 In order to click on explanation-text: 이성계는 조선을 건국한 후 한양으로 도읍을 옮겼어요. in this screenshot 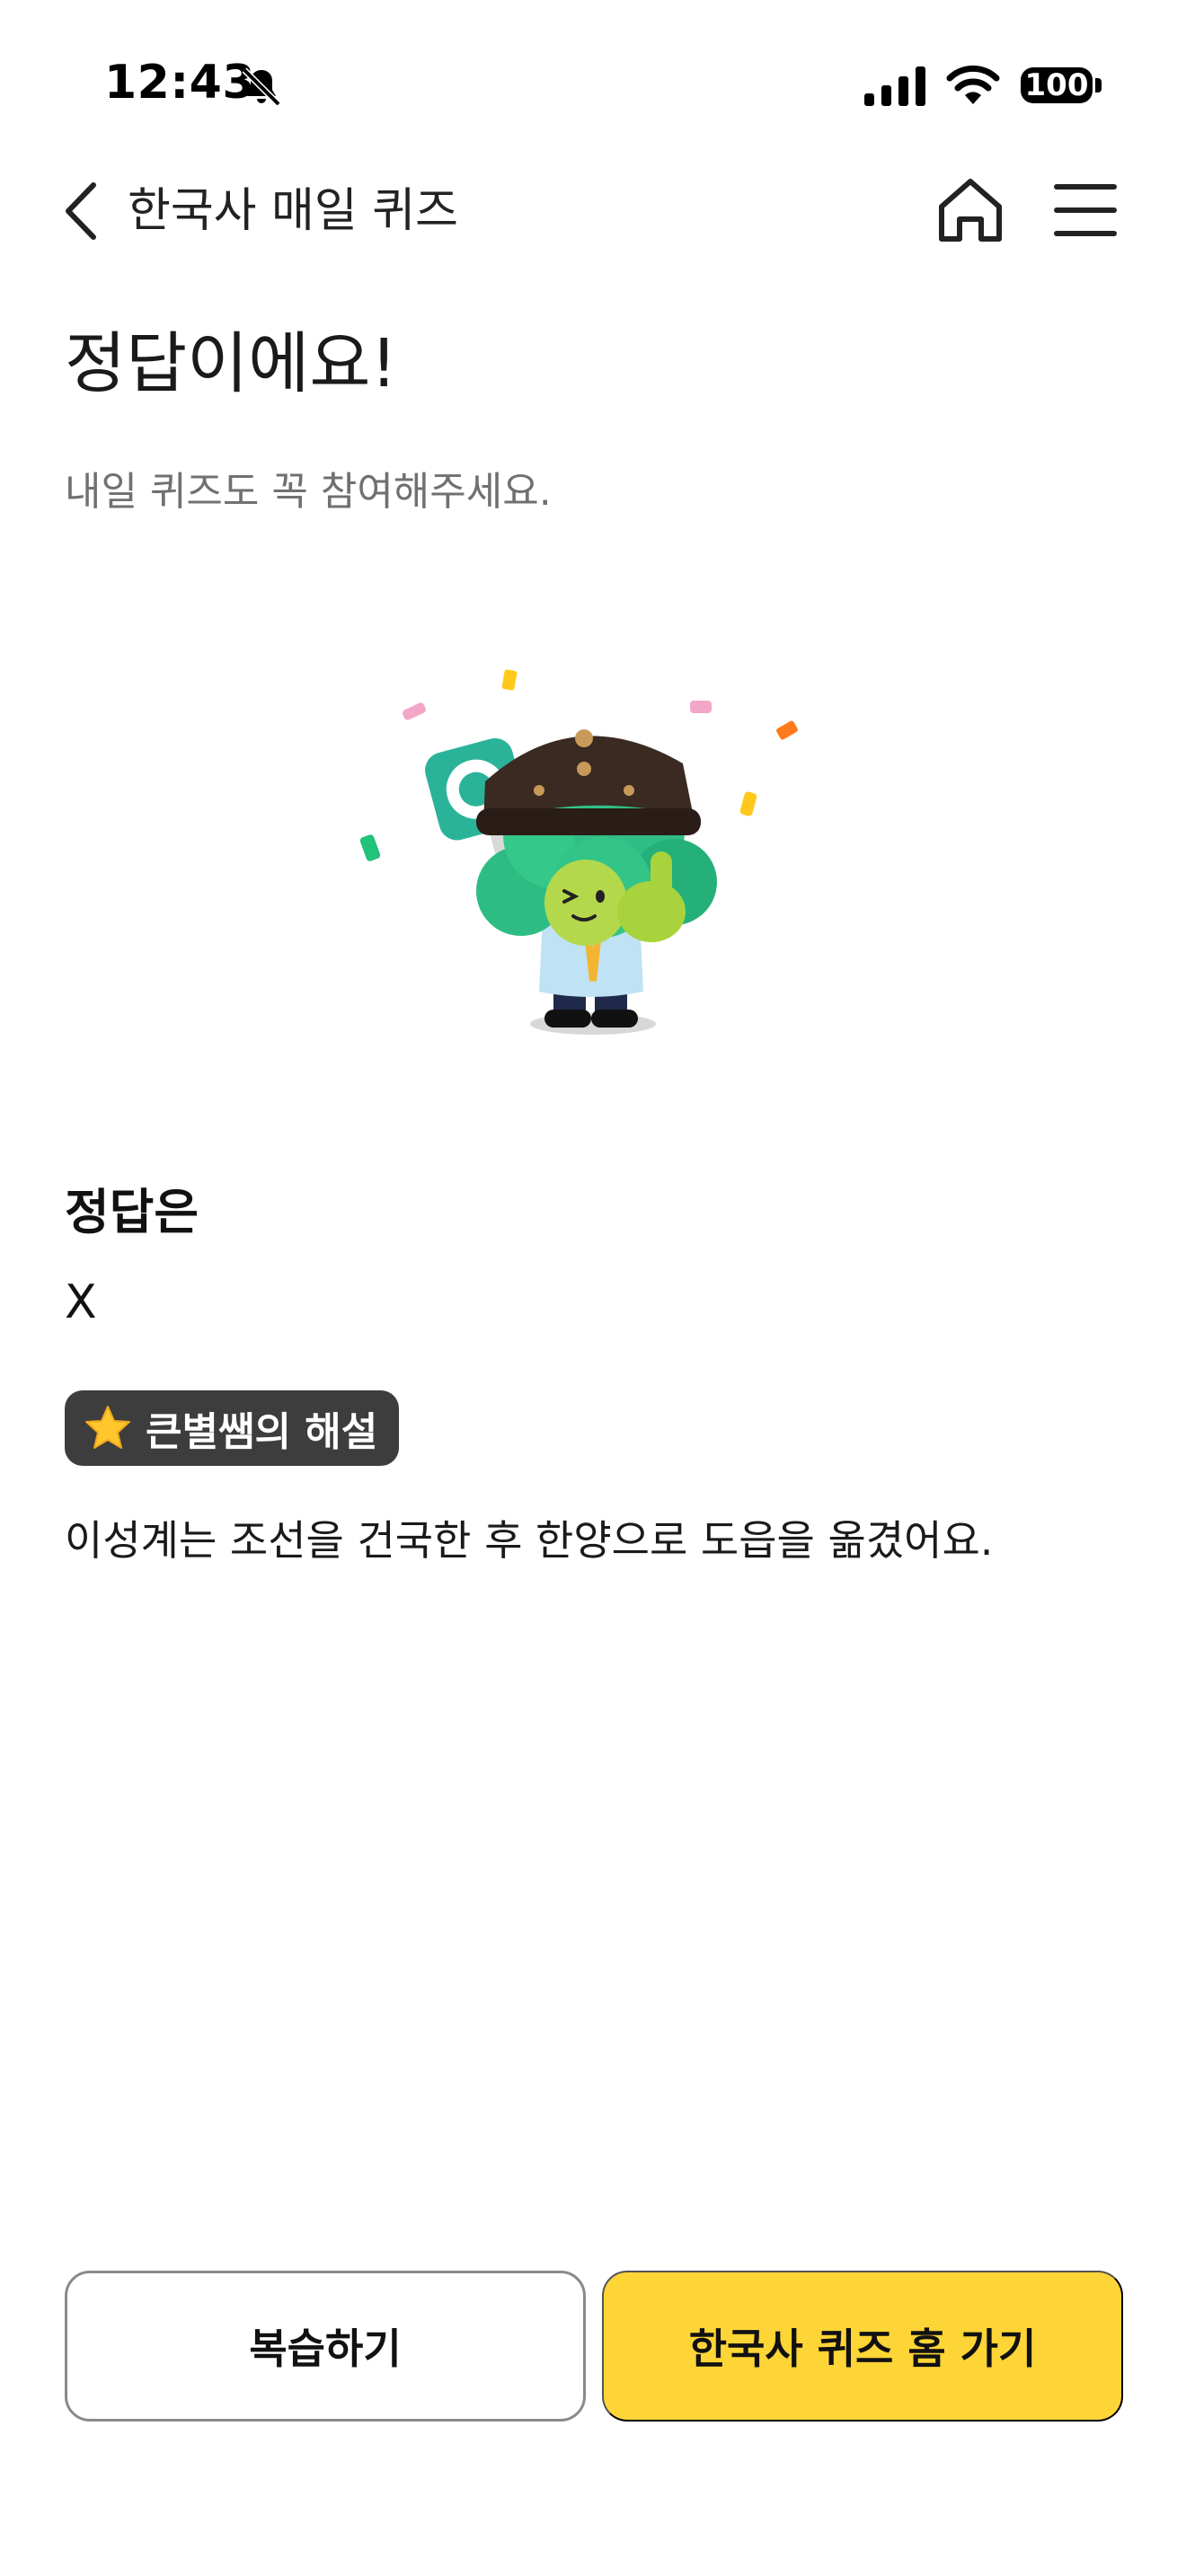, I will do `click(529, 1540)`.